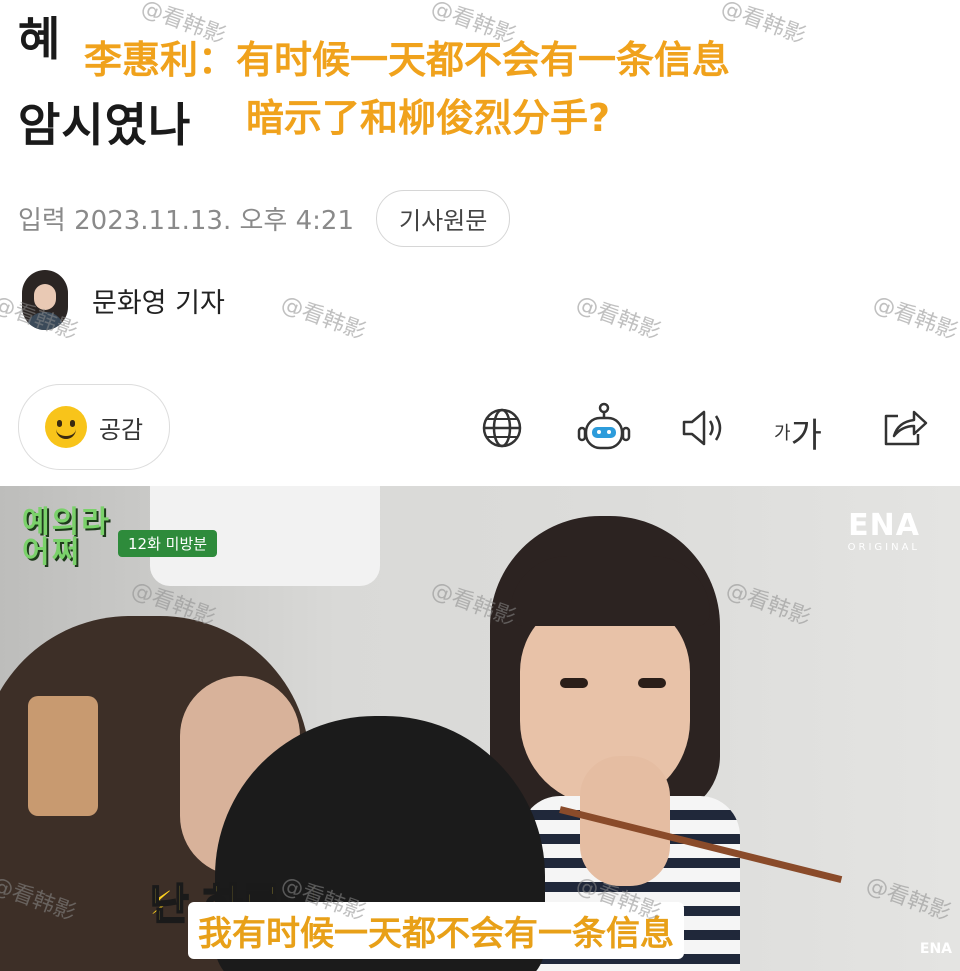 Image resolution: width=960 pixels, height=971 pixels. I want to click on headline-line-2: 암시였나, so click(105, 125).